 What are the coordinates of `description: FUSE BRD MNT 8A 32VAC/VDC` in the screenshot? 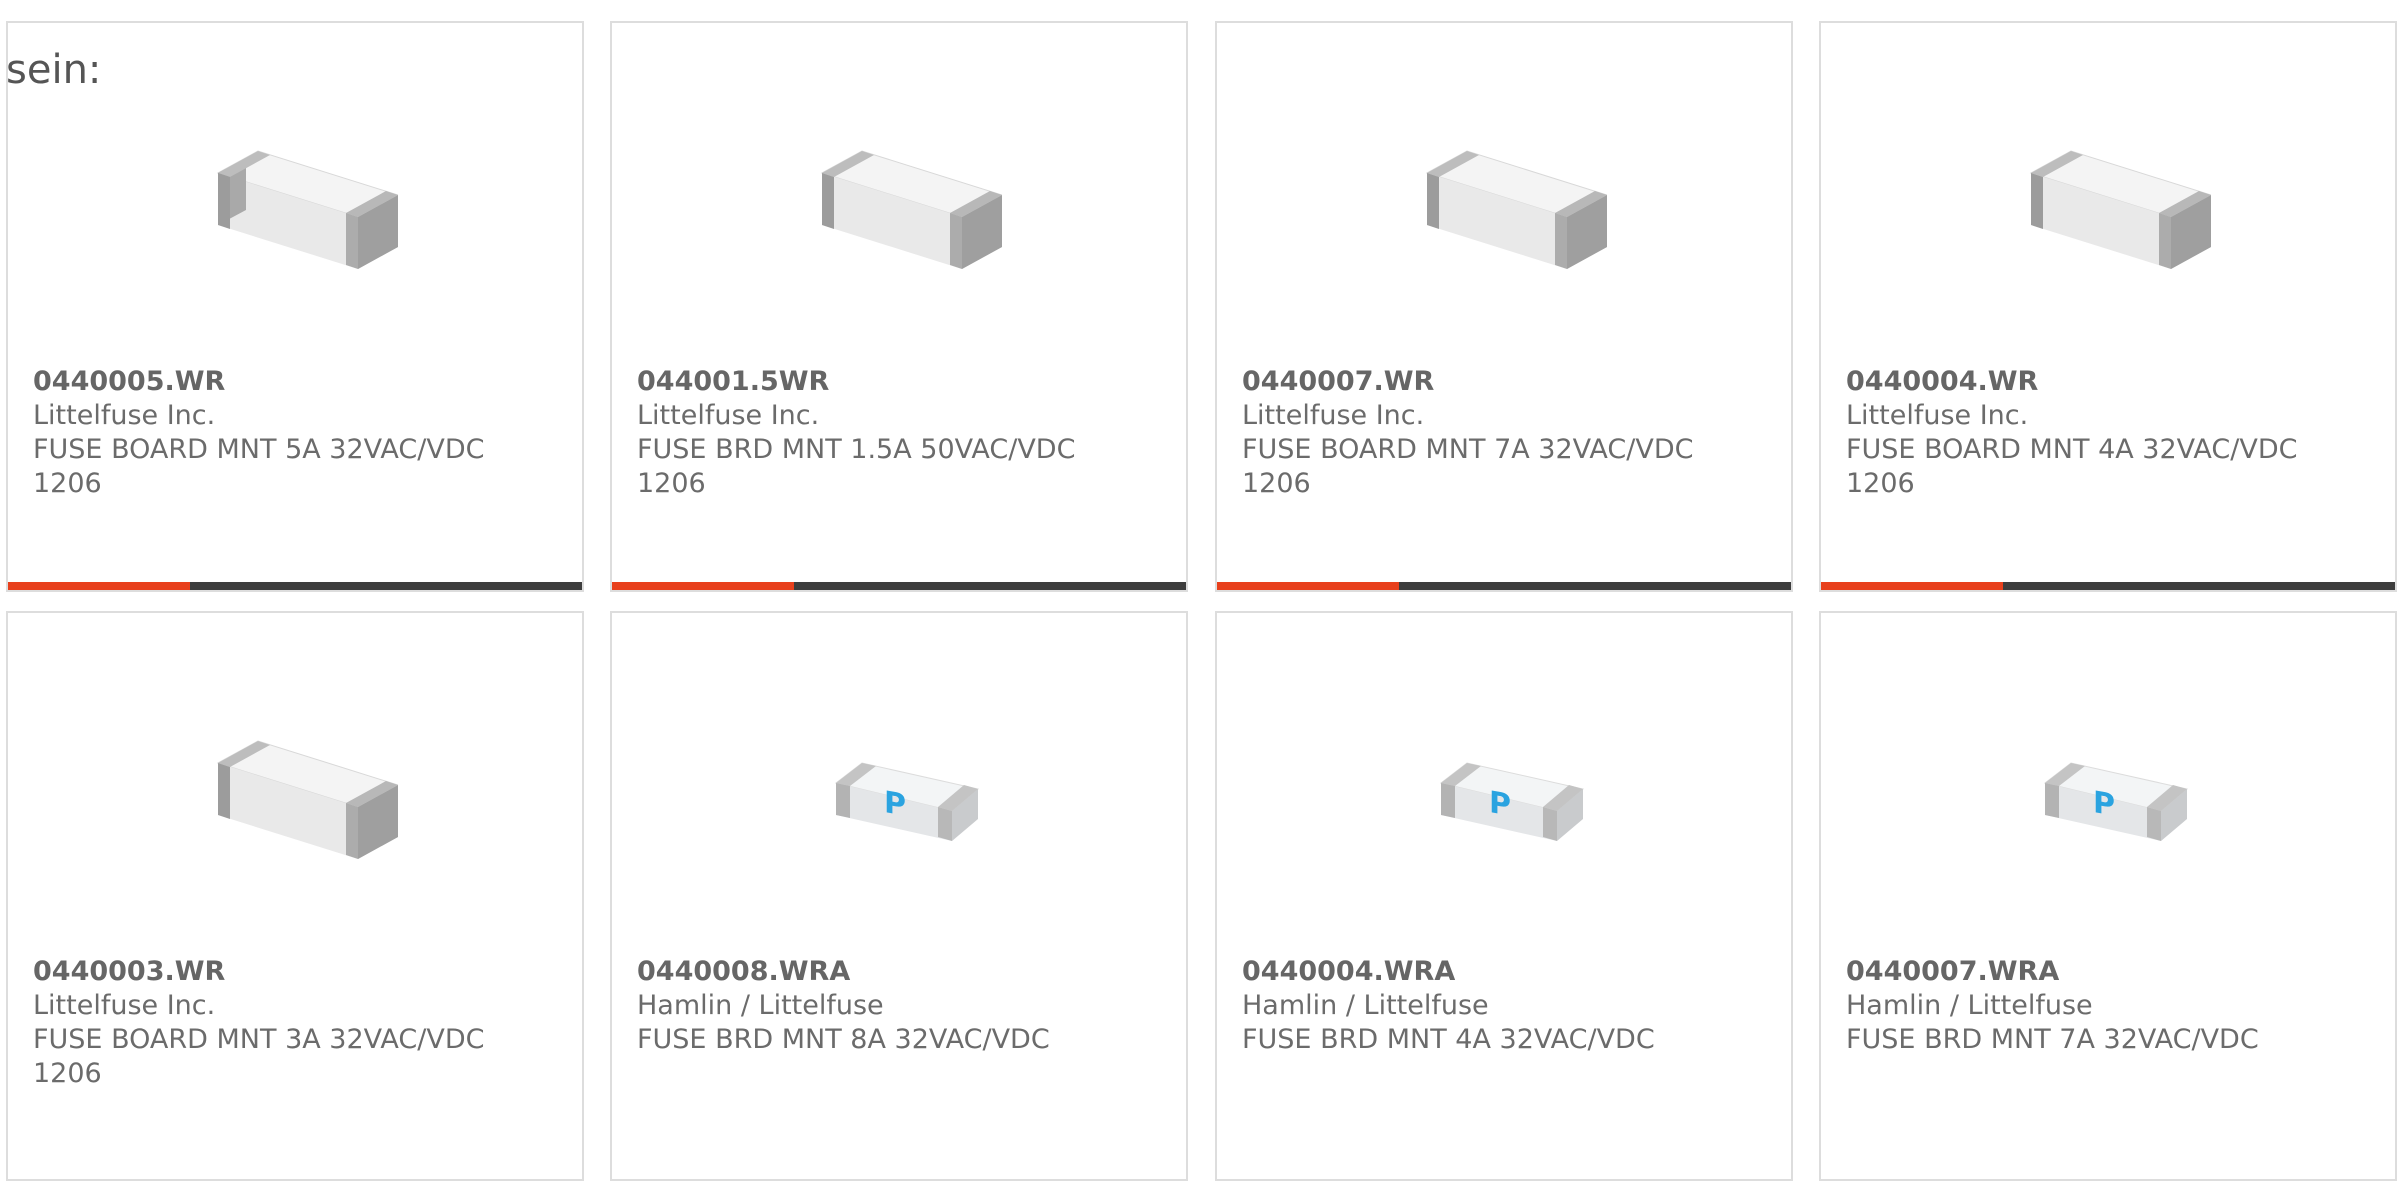 It's located at (843, 1039).